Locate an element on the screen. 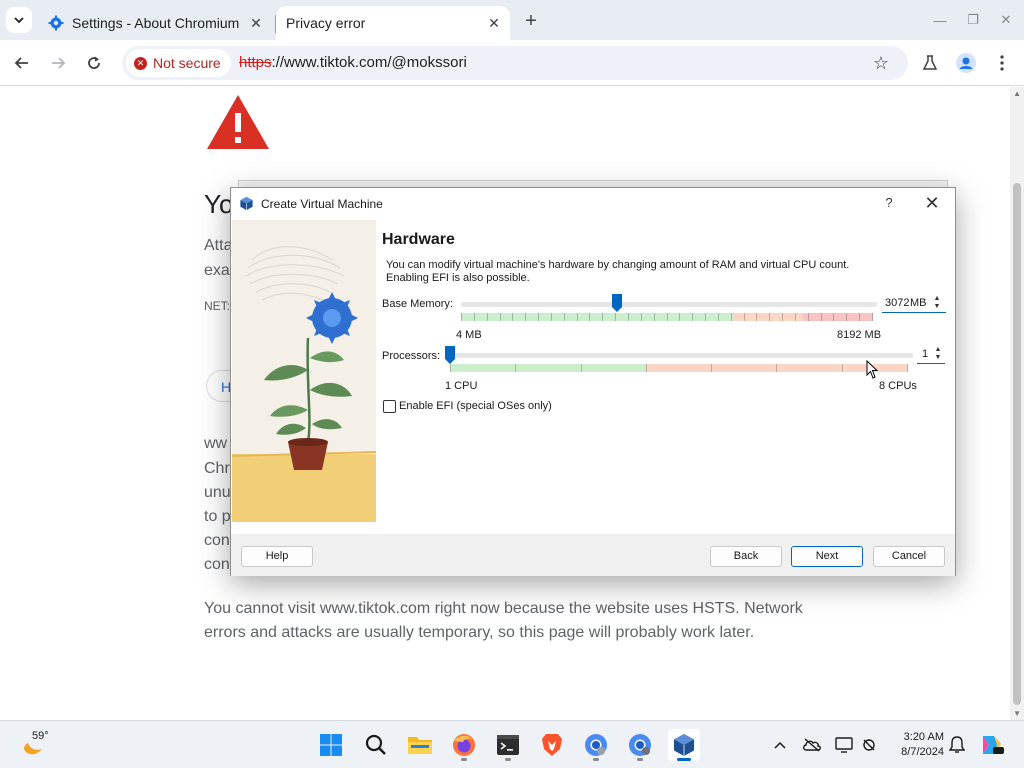 Image resolution: width=1024 pixels, height=768 pixels. memory-max-label: 8192 MB is located at coordinates (859, 335).